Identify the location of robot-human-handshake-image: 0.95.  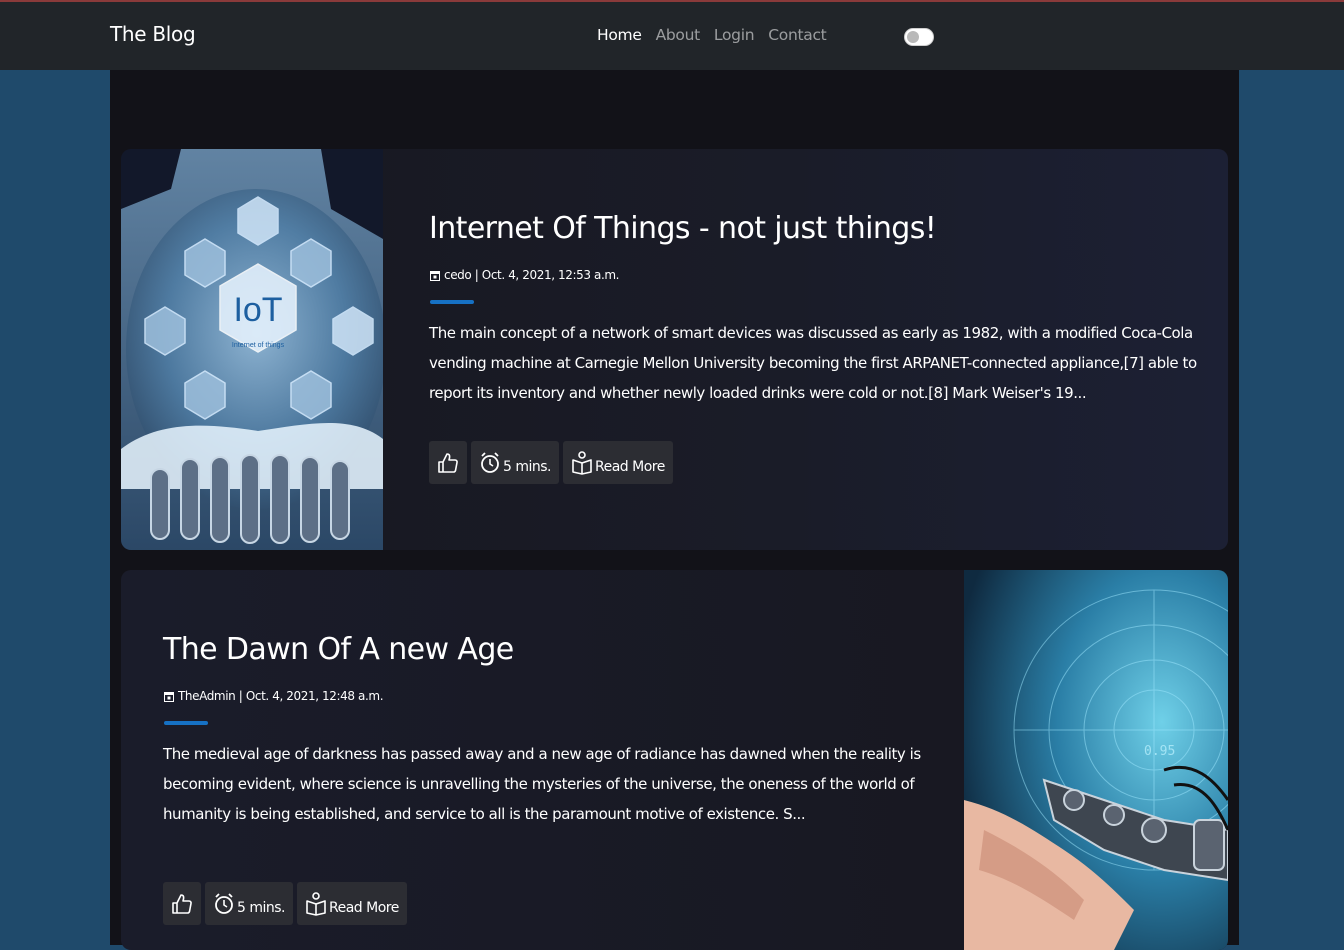
(1096, 760).